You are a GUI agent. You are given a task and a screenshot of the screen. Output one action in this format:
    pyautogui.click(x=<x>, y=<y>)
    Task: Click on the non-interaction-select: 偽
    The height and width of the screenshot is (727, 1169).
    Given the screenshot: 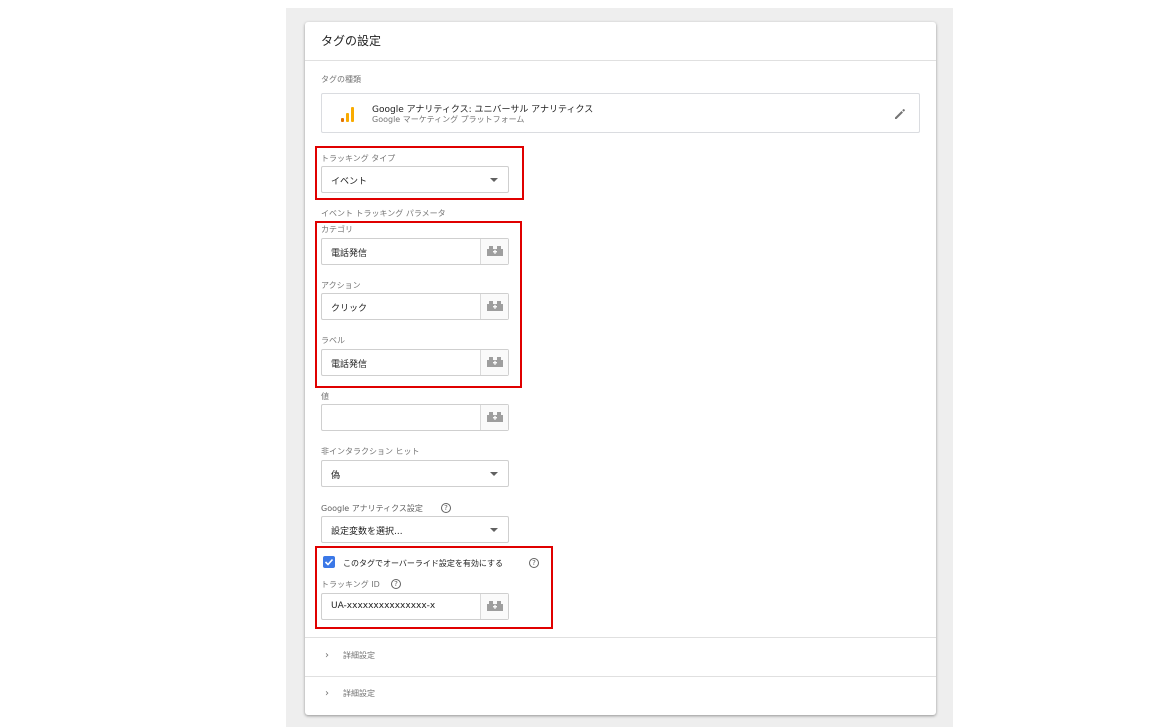 What is the action you would take?
    pyautogui.click(x=415, y=473)
    